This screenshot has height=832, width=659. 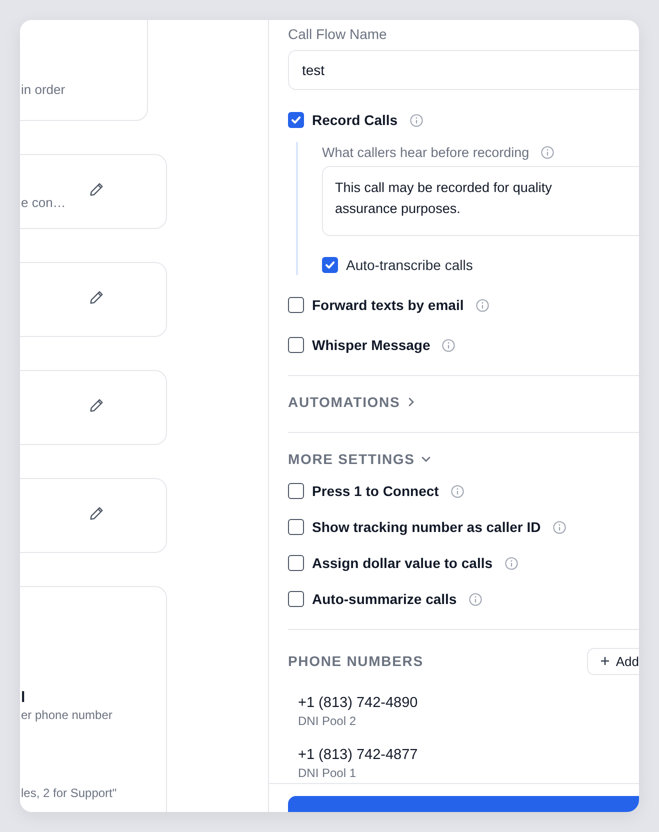 I want to click on message-field: This call may be recorded for quality assurance purposes., so click(x=480, y=201).